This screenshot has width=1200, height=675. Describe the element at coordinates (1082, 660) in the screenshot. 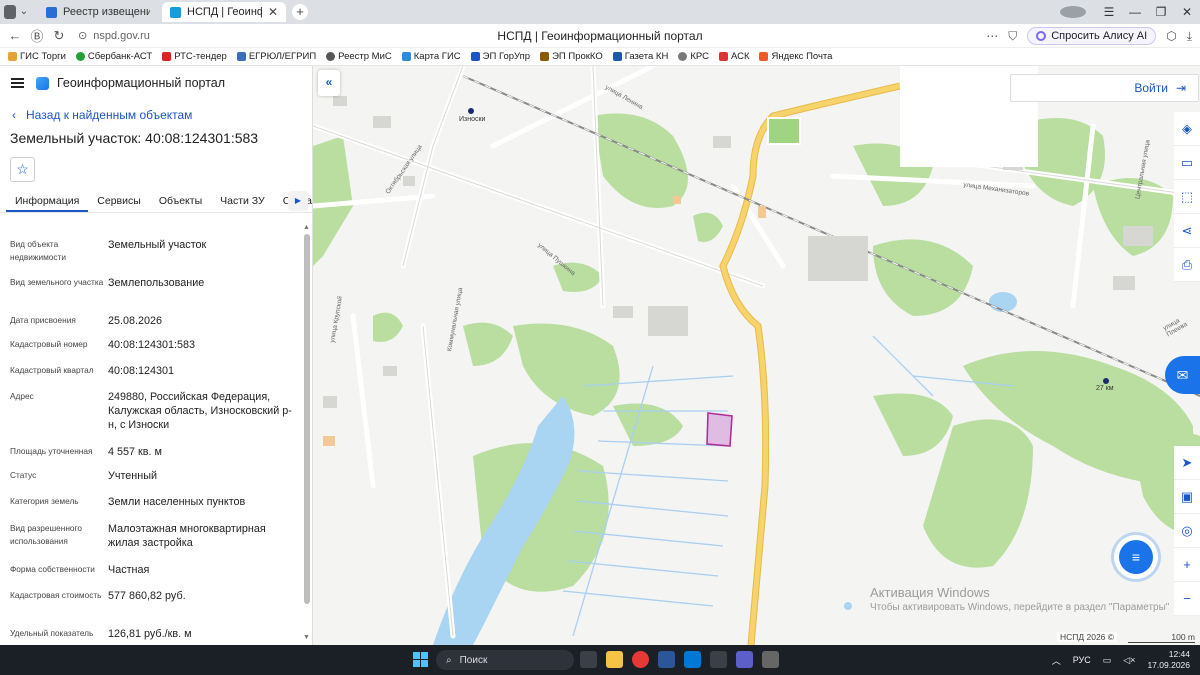

I see `language-indicator: РУС` at that location.